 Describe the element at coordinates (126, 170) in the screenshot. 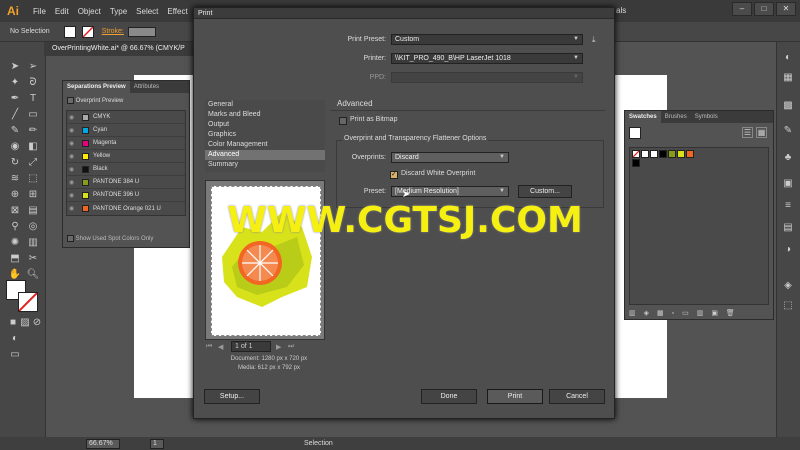

I see `list-item: ◉ Black` at that location.